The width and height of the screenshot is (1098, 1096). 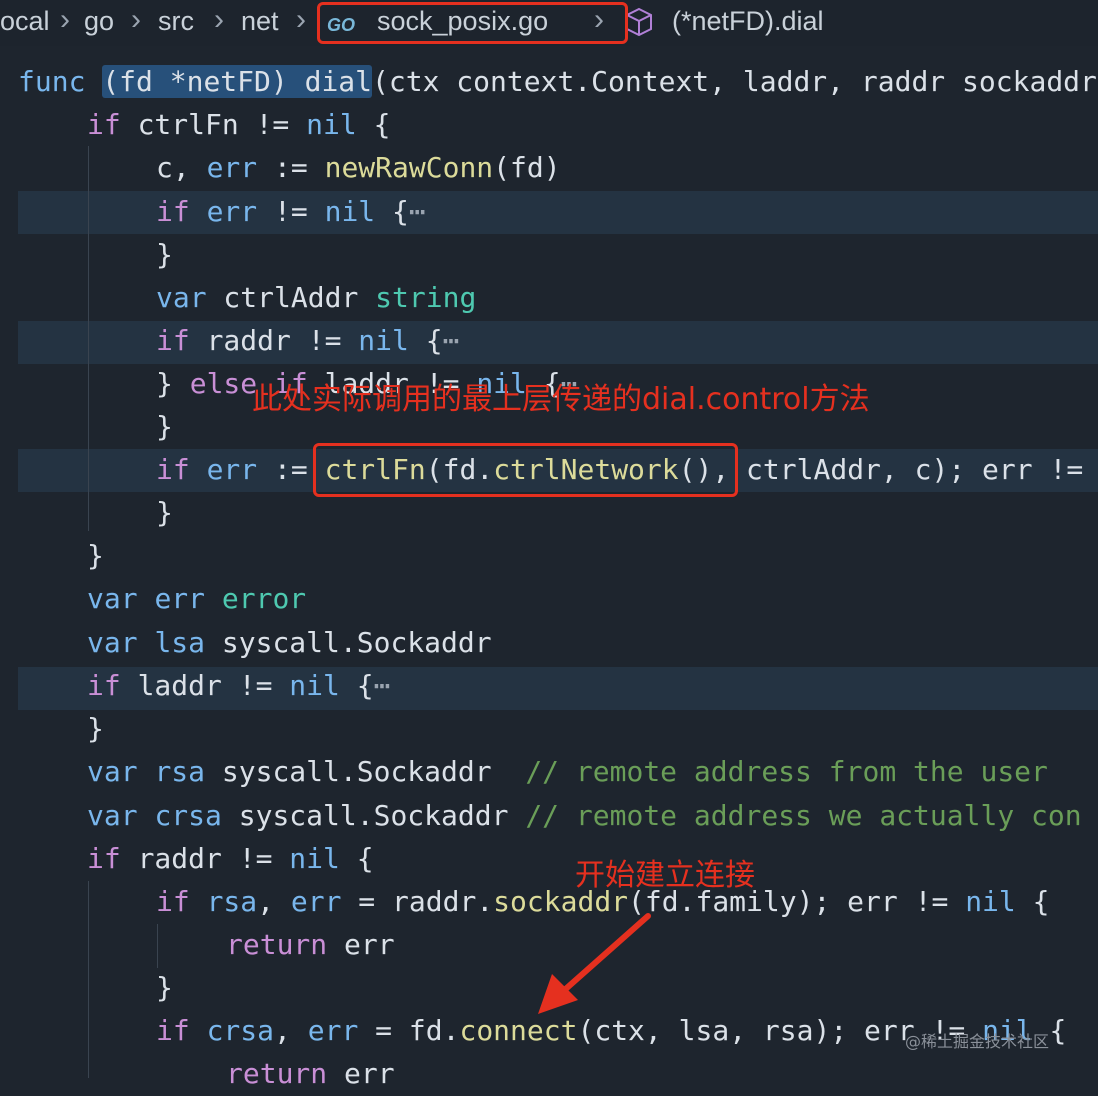 What do you see at coordinates (99, 21) in the screenshot?
I see `breadcrumb-item-go: go` at bounding box center [99, 21].